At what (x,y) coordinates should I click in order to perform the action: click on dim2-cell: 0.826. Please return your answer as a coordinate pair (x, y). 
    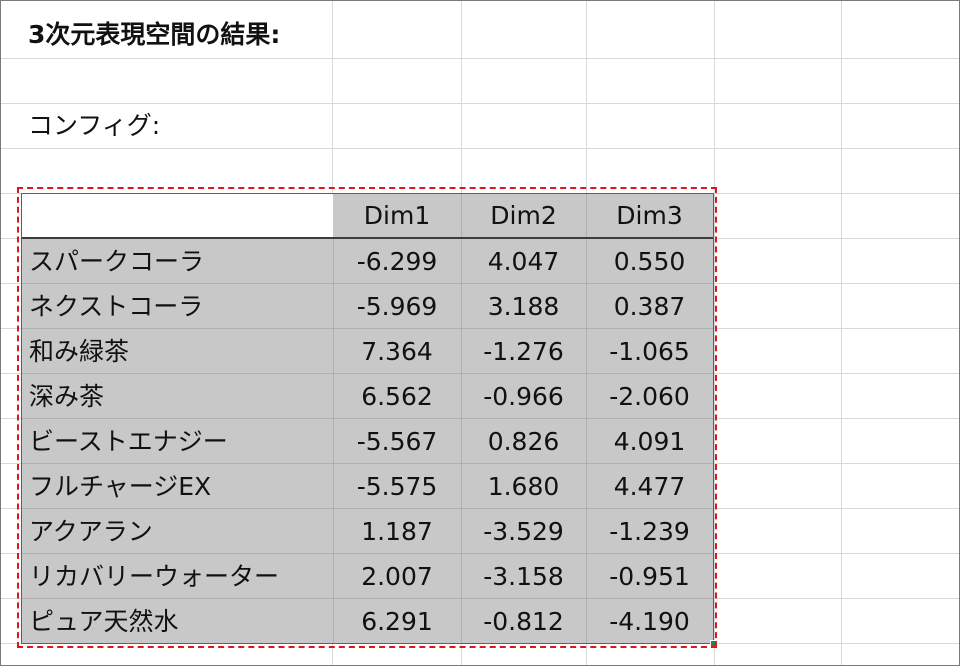
    Looking at the image, I should click on (523, 441).